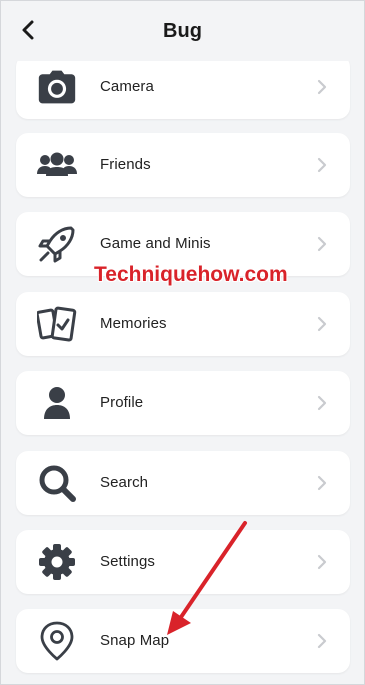  Describe the element at coordinates (133, 323) in the screenshot. I see `item-label: Memories` at that location.